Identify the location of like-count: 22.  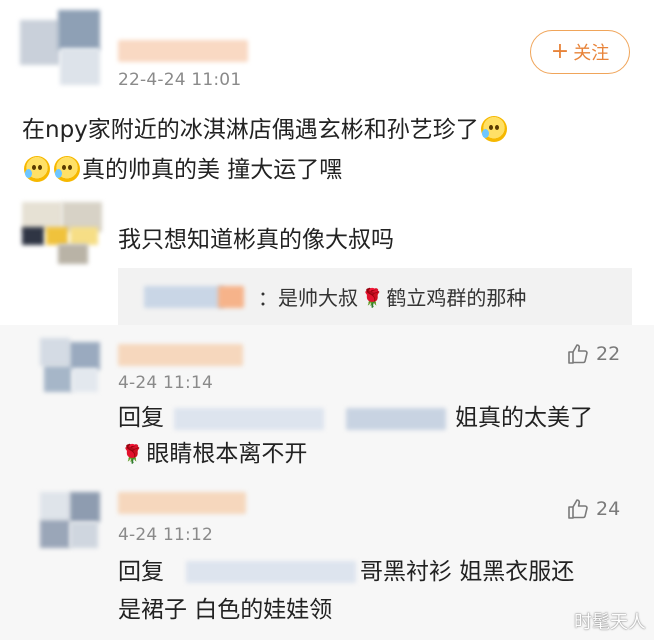
(608, 354).